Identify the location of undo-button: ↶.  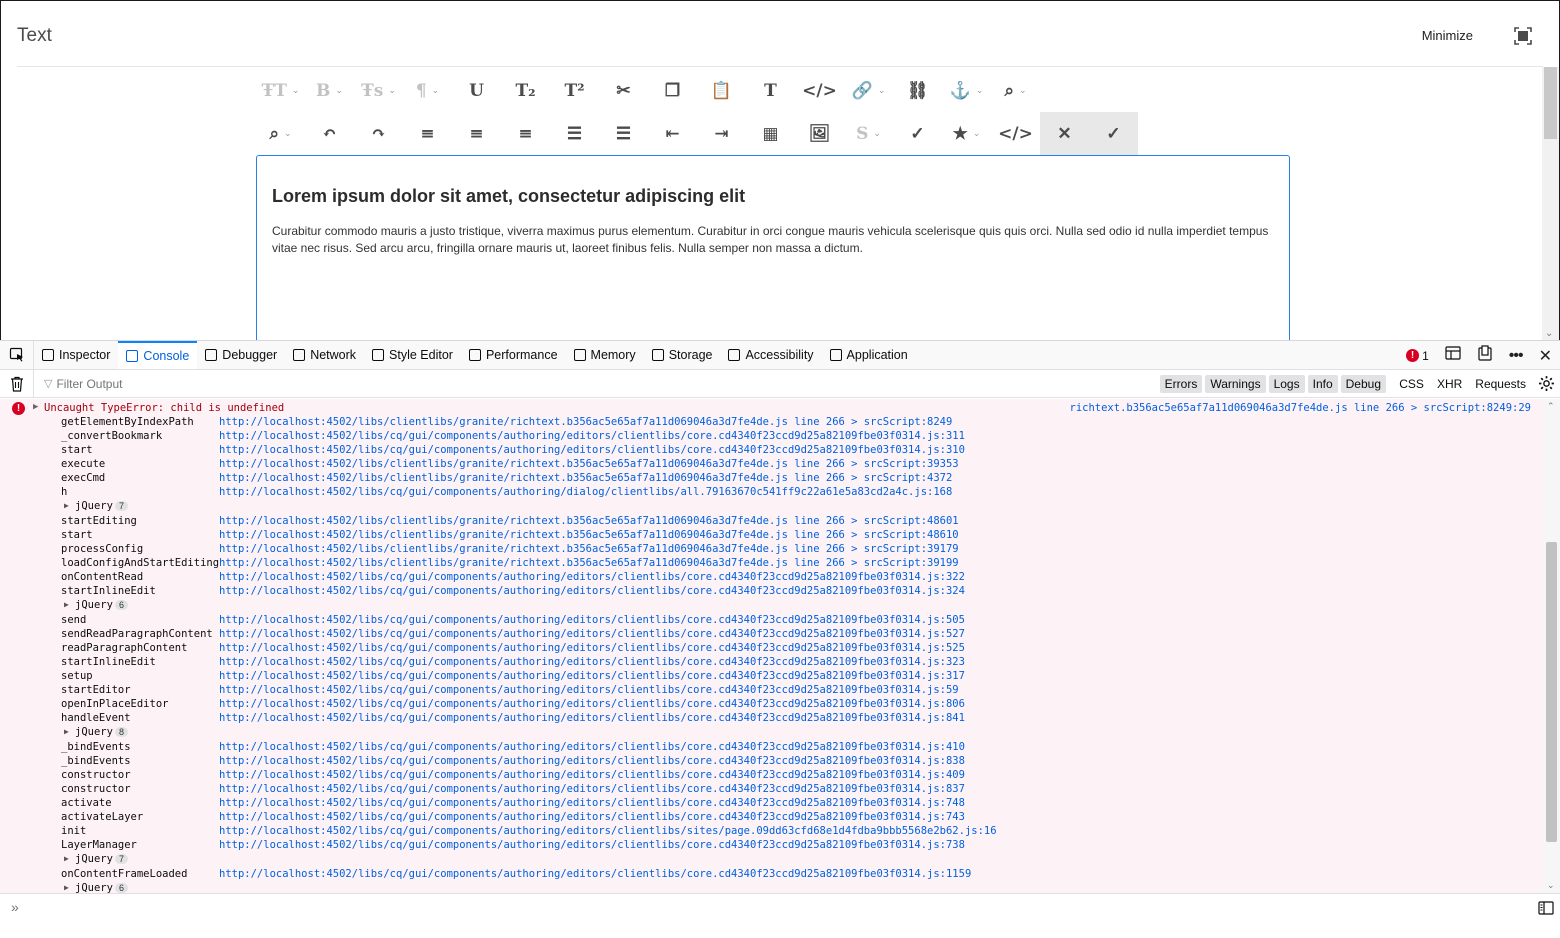
(329, 133).